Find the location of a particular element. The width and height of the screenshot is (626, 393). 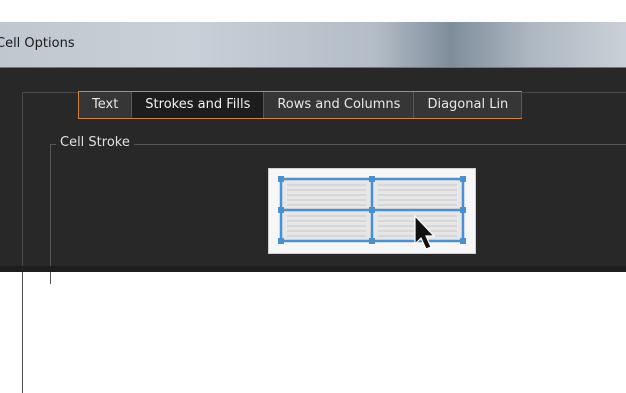

cell-stroke-group-border is located at coordinates (338, 144).